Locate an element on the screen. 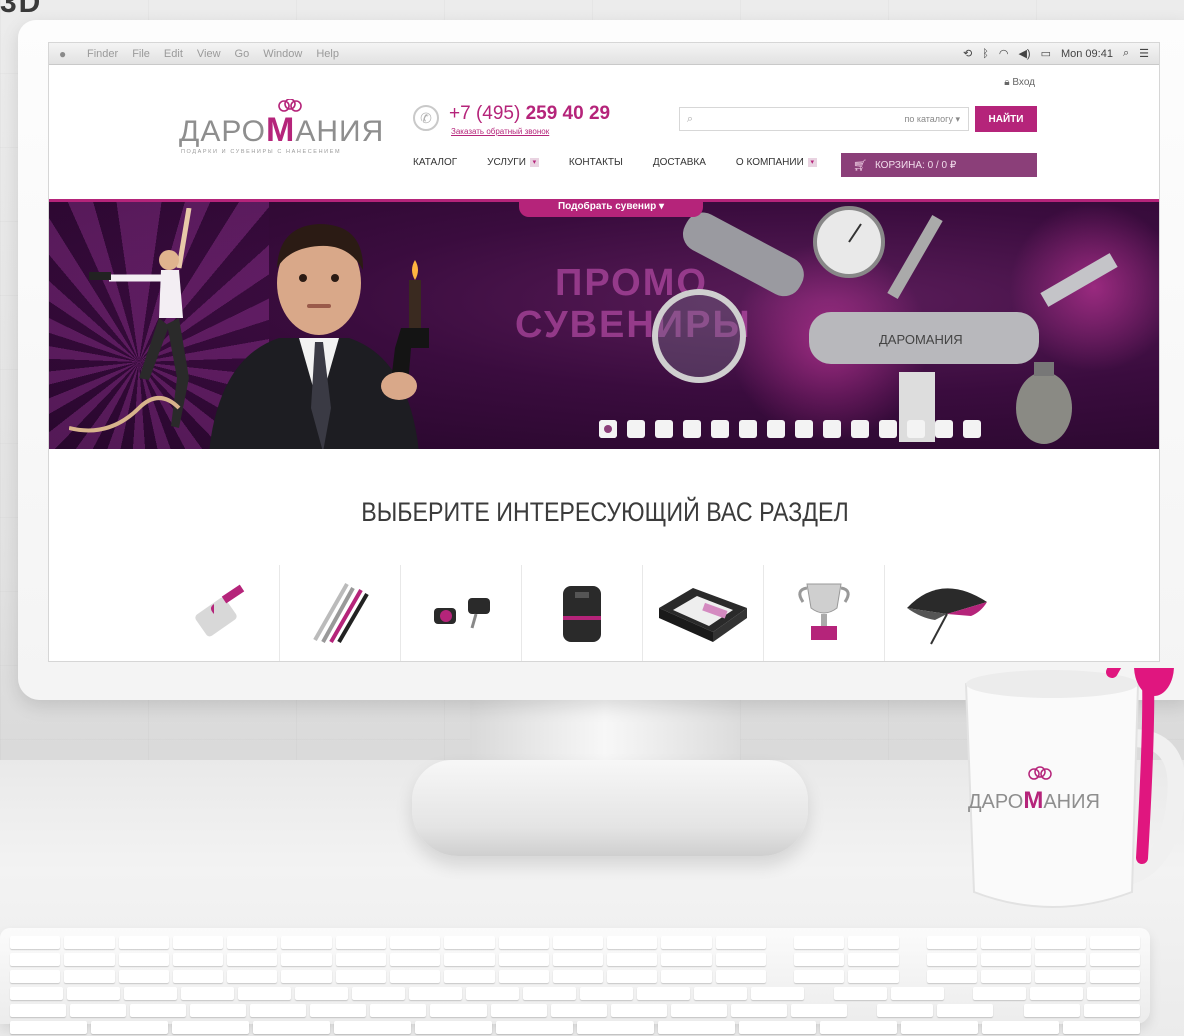  time-machine-icon: ⟲ is located at coordinates (967, 53).